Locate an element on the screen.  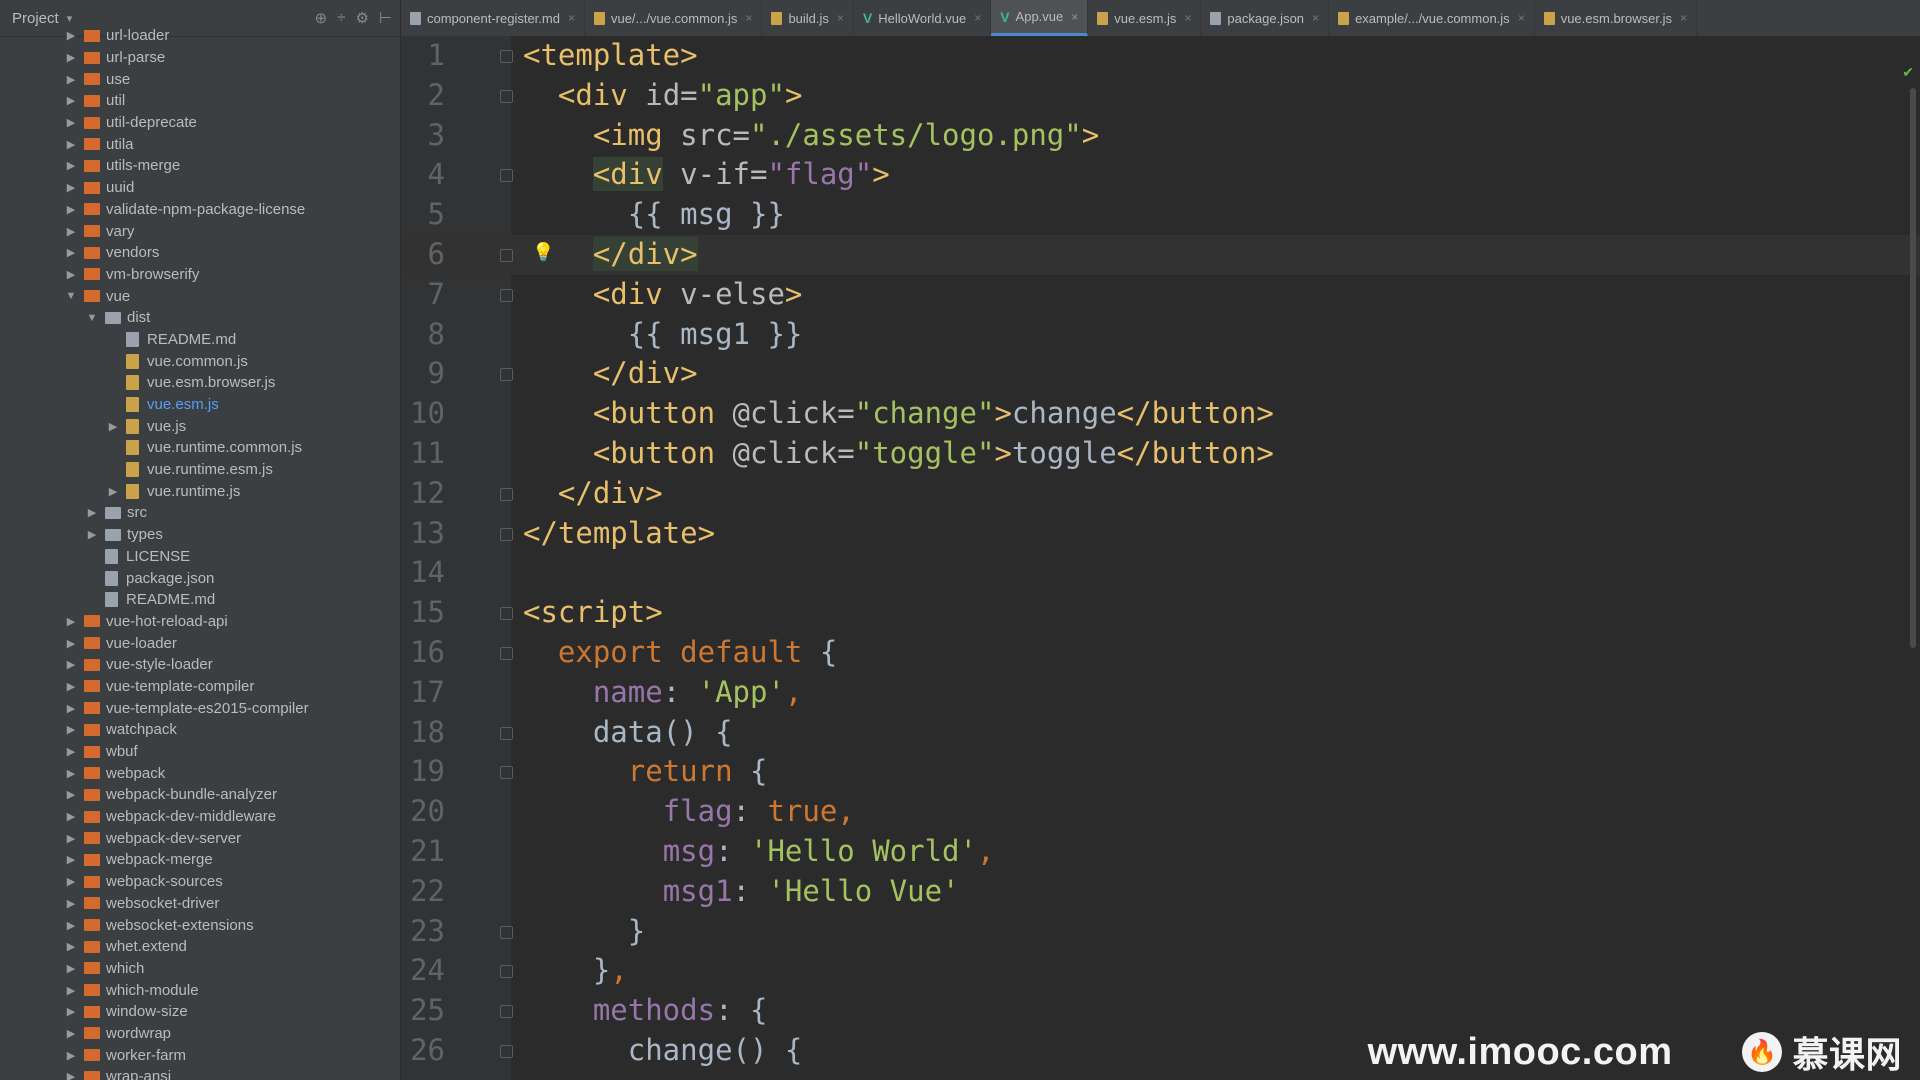
tree-item: ▶ use is located at coordinates (200, 79).